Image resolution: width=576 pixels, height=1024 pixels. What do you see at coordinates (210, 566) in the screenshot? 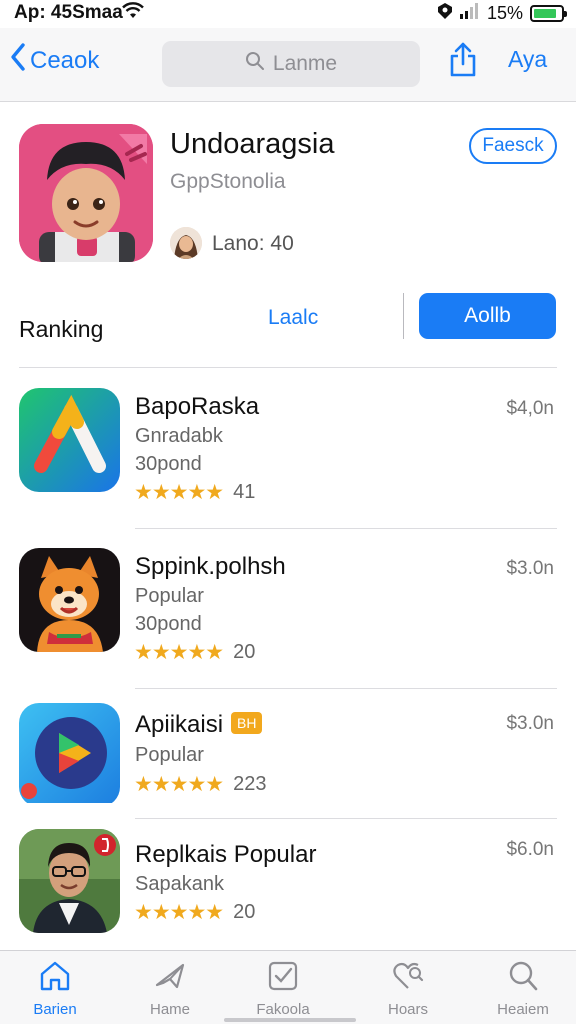
I see `app-name: Sppink.polhsh` at bounding box center [210, 566].